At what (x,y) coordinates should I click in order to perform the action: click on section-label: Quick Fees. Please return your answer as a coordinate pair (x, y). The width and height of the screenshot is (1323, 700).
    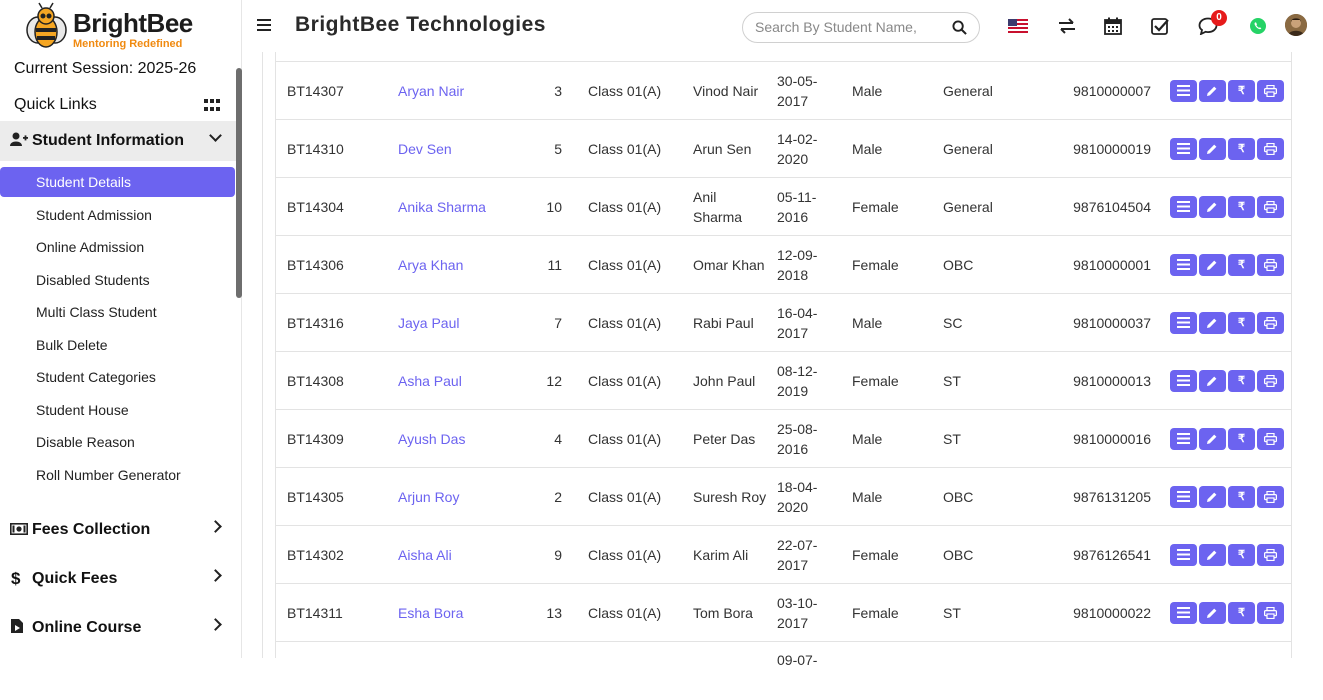
    Looking at the image, I should click on (75, 578).